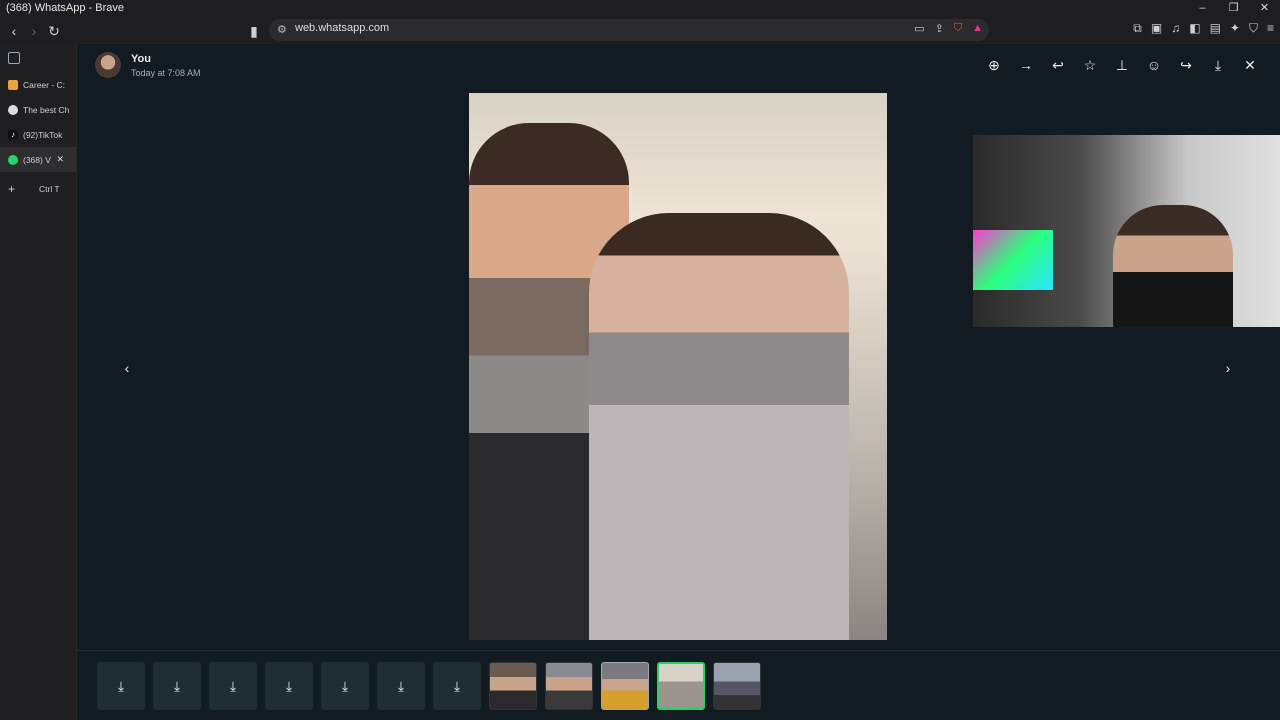  Describe the element at coordinates (14, 58) in the screenshot. I see `panel-icon` at that location.